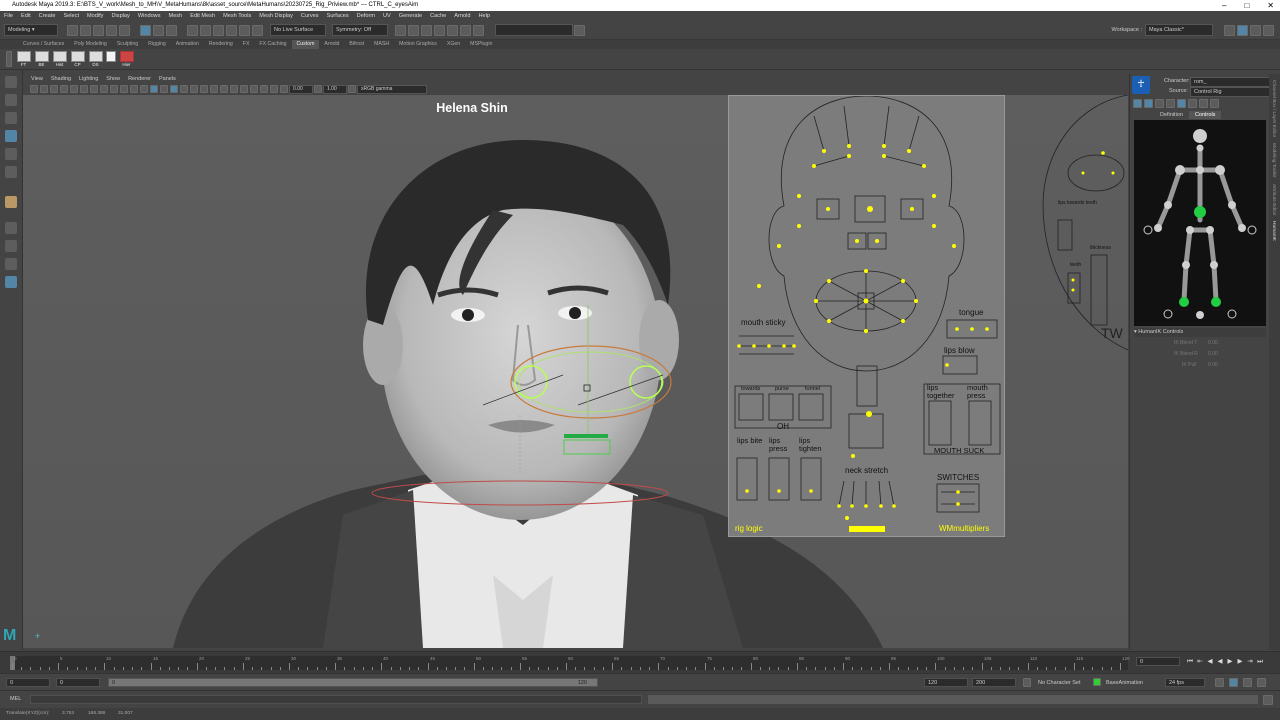 The height and width of the screenshot is (720, 1280). I want to click on shelf-button-hier: Hier, so click(126, 59).